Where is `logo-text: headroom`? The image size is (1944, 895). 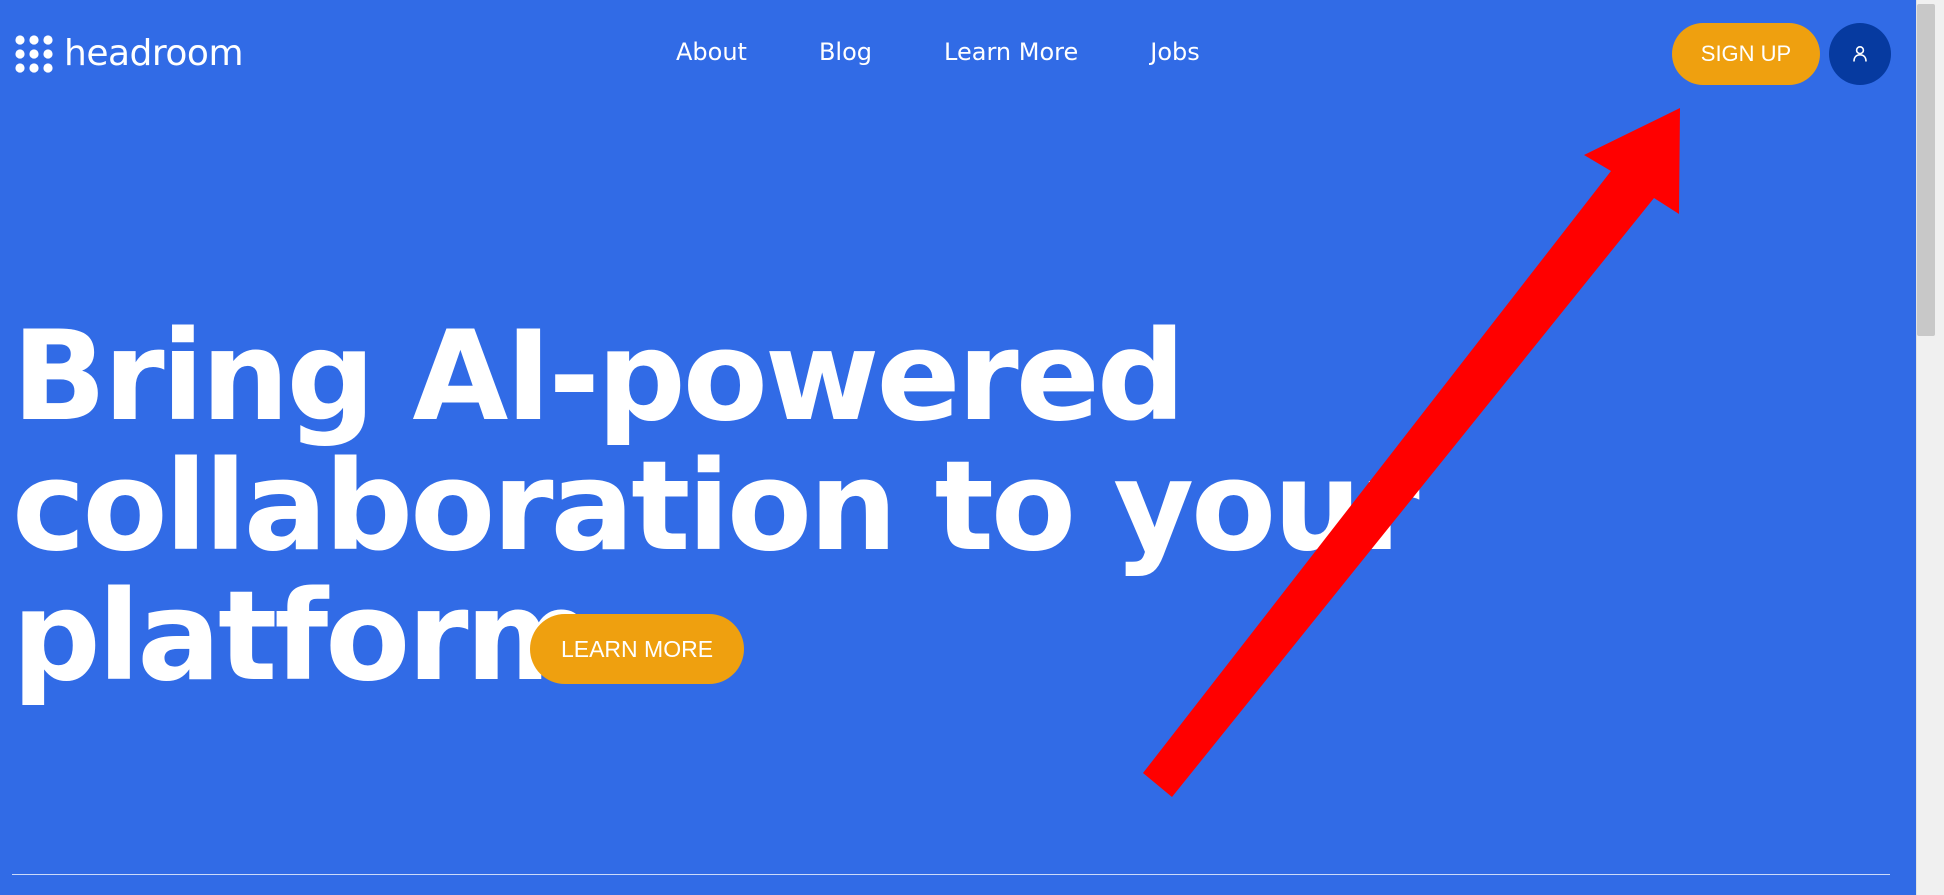 logo-text: headroom is located at coordinates (154, 53).